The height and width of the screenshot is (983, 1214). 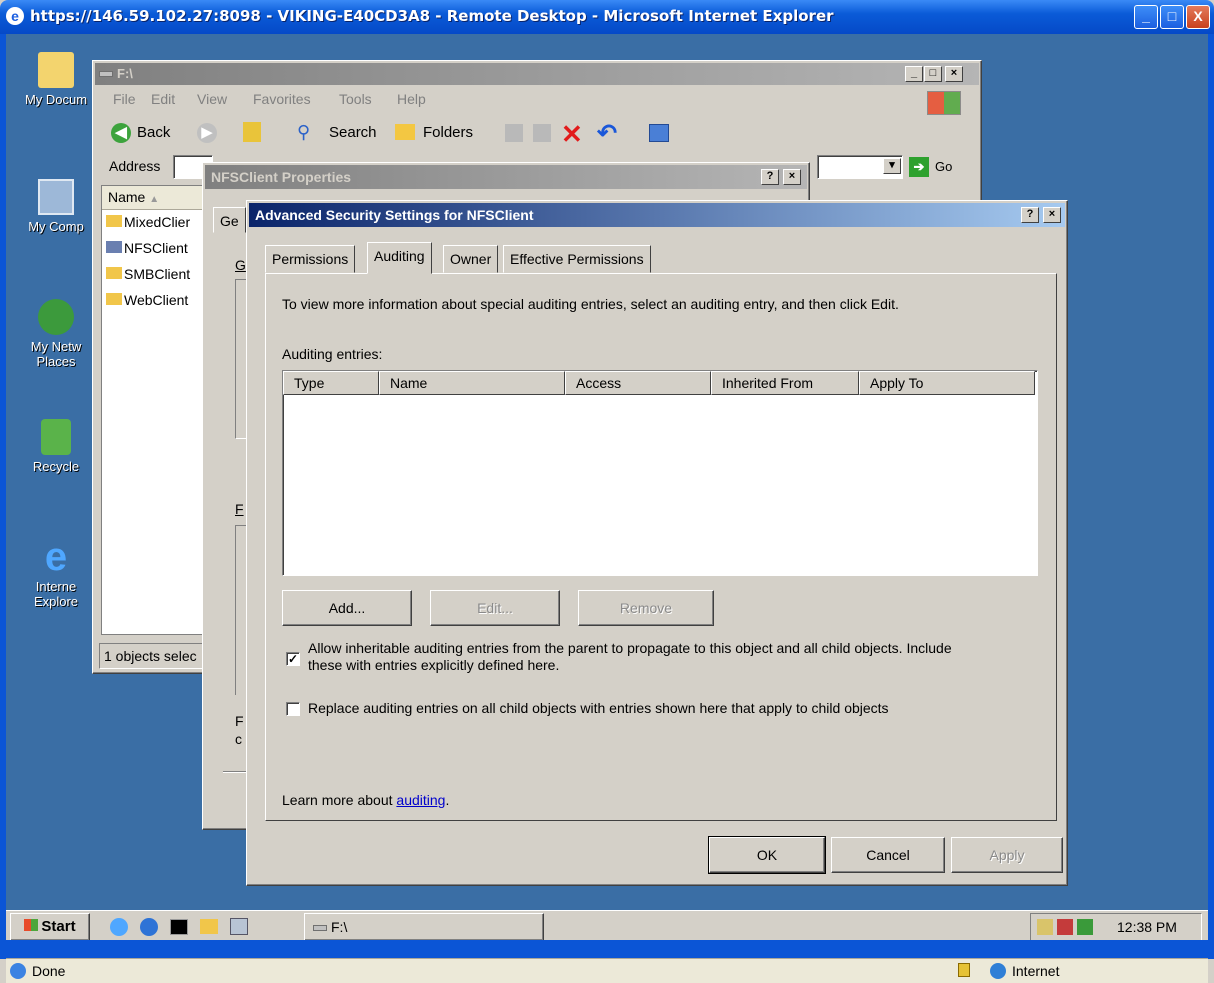 What do you see at coordinates (947, 383) in the screenshot?
I see `column-header-apply-to: Apply To` at bounding box center [947, 383].